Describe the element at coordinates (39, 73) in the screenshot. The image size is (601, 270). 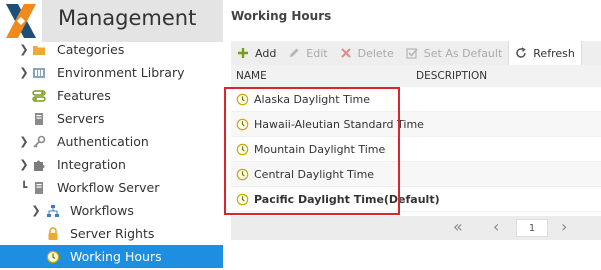
I see `library-icon` at that location.